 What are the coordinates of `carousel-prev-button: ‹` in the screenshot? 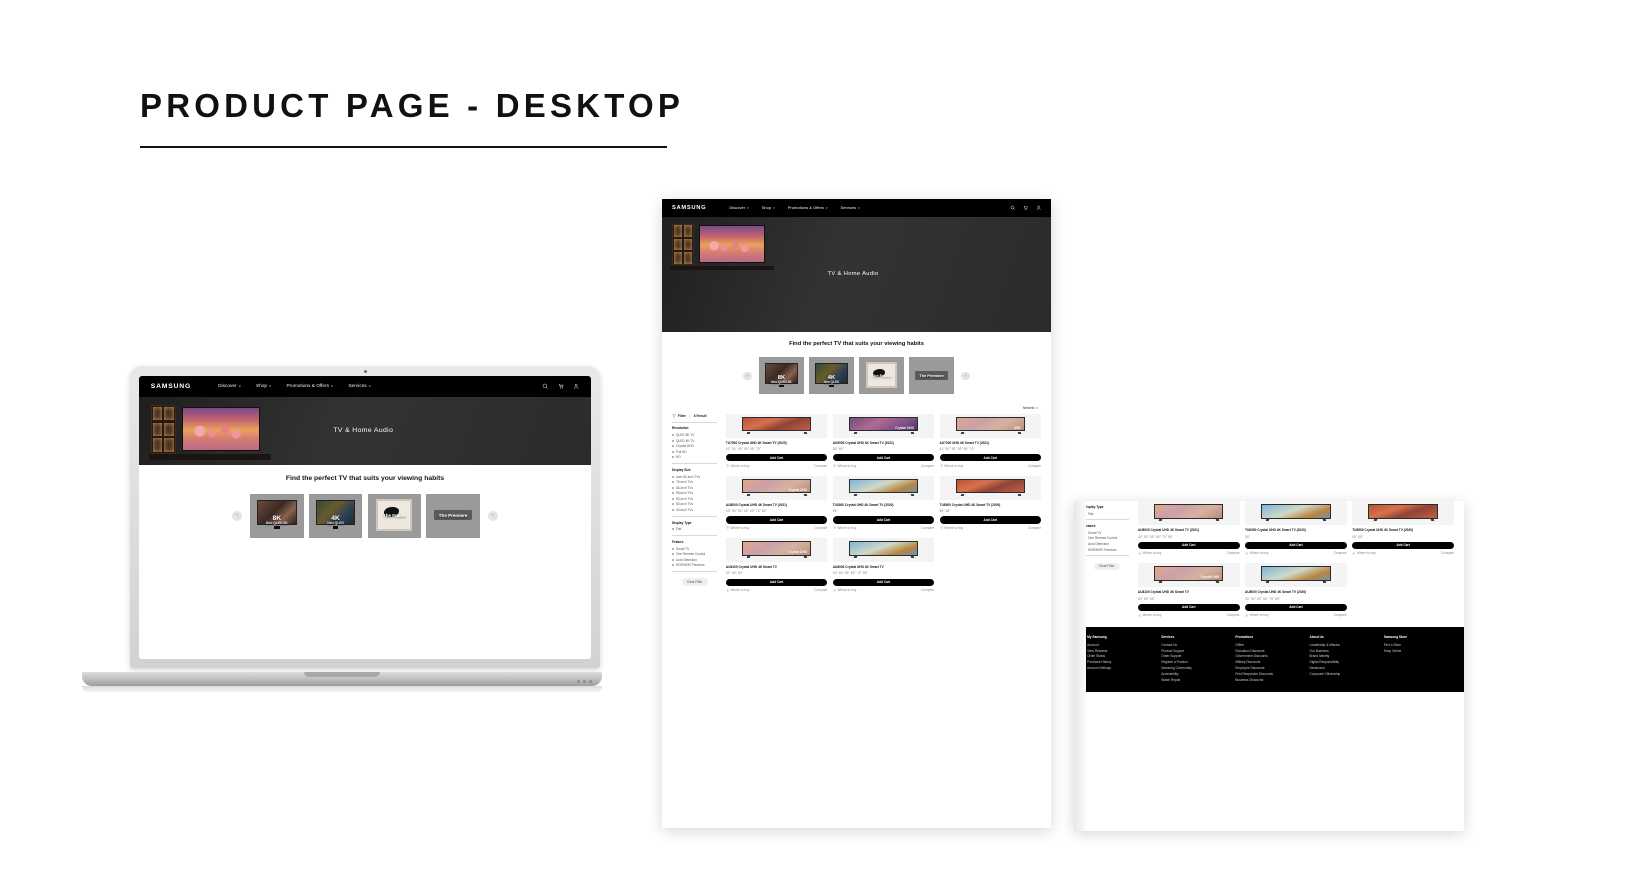 It's located at (237, 515).